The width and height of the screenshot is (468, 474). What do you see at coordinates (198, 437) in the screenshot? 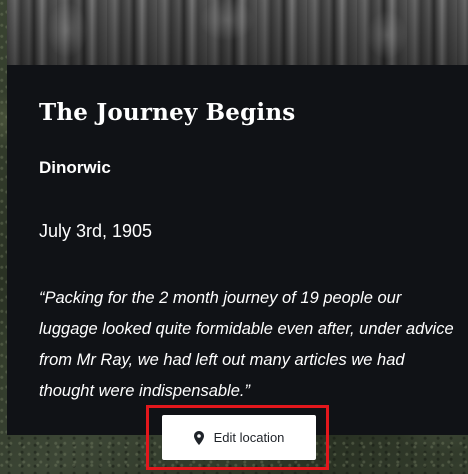
I see `map-pin-icon` at bounding box center [198, 437].